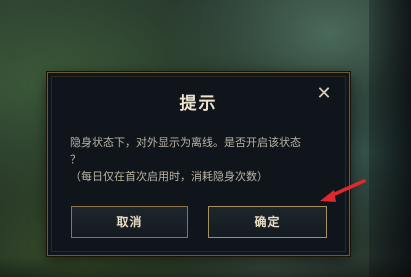  What do you see at coordinates (390, 138) in the screenshot?
I see `background-panel-strip` at bounding box center [390, 138].